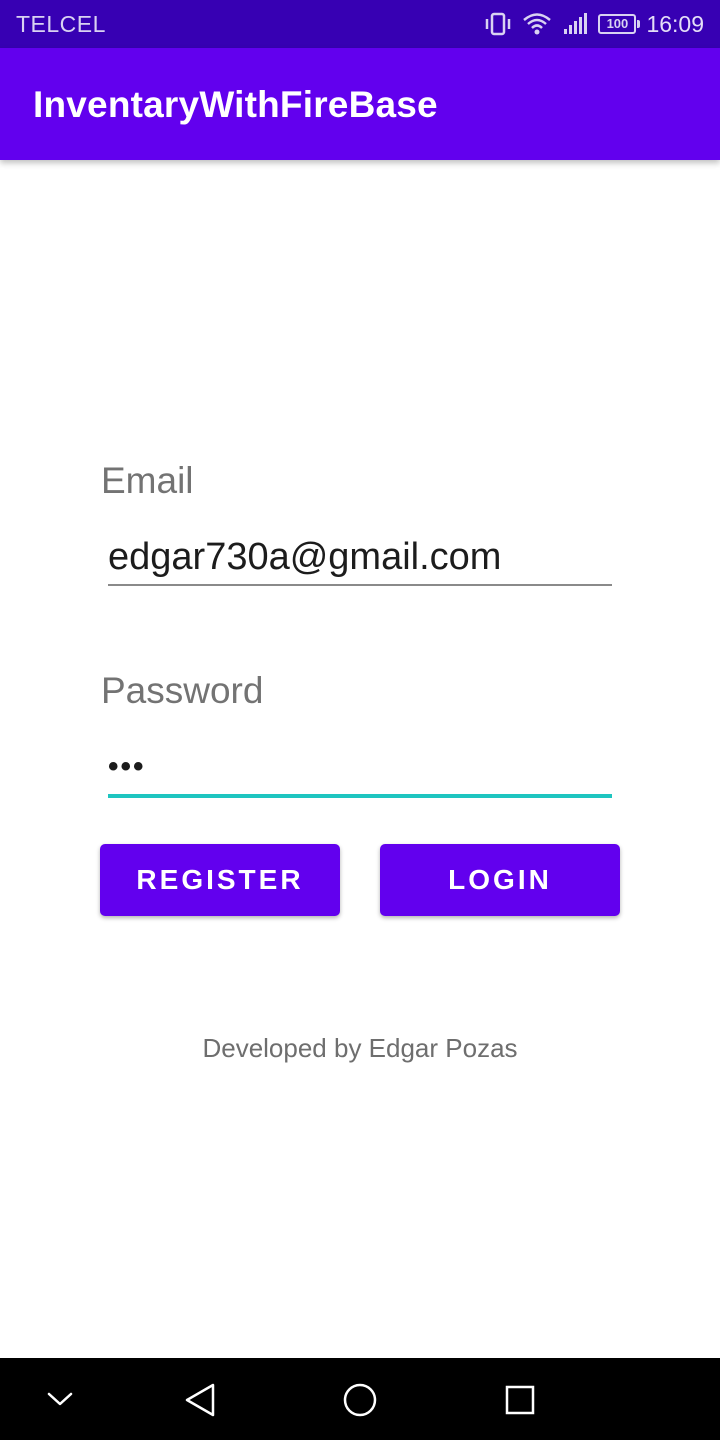 This screenshot has width=720, height=1440. Describe the element at coordinates (220, 880) in the screenshot. I see `register-button: REGISTER` at that location.